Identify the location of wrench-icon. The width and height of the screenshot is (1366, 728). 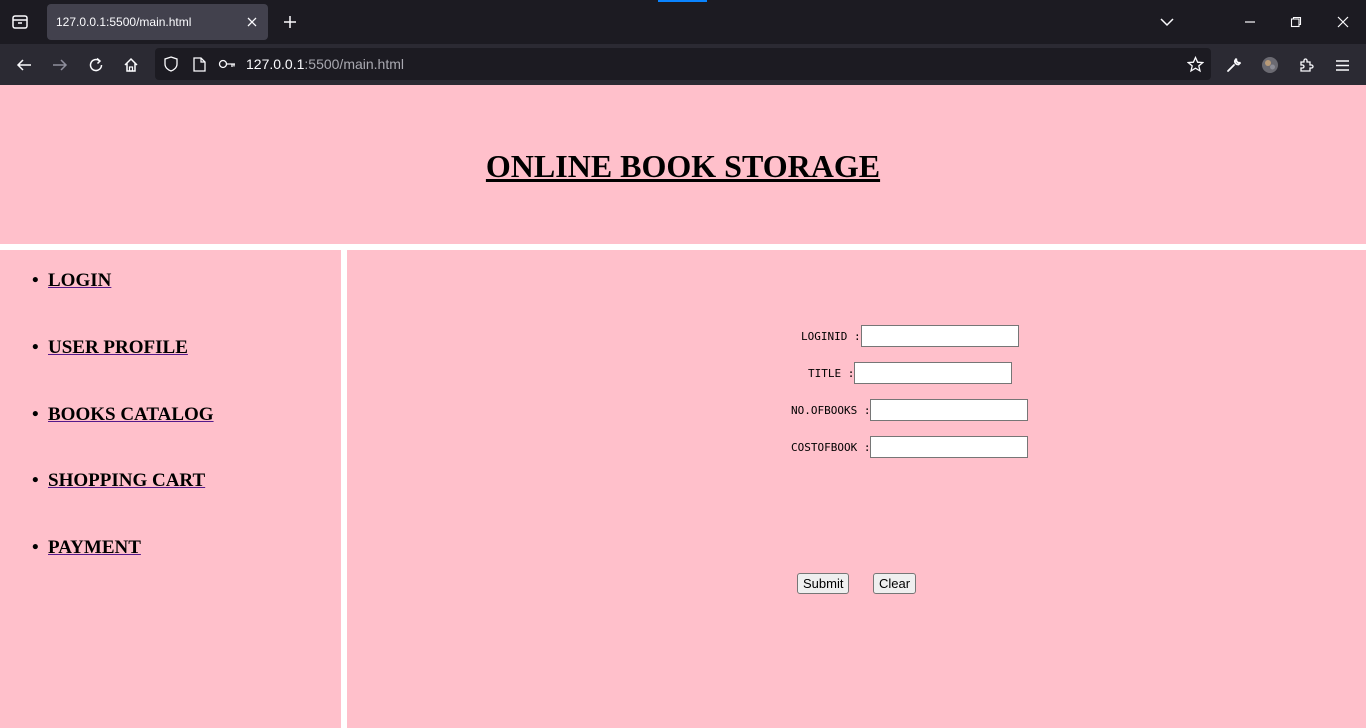
(1234, 65).